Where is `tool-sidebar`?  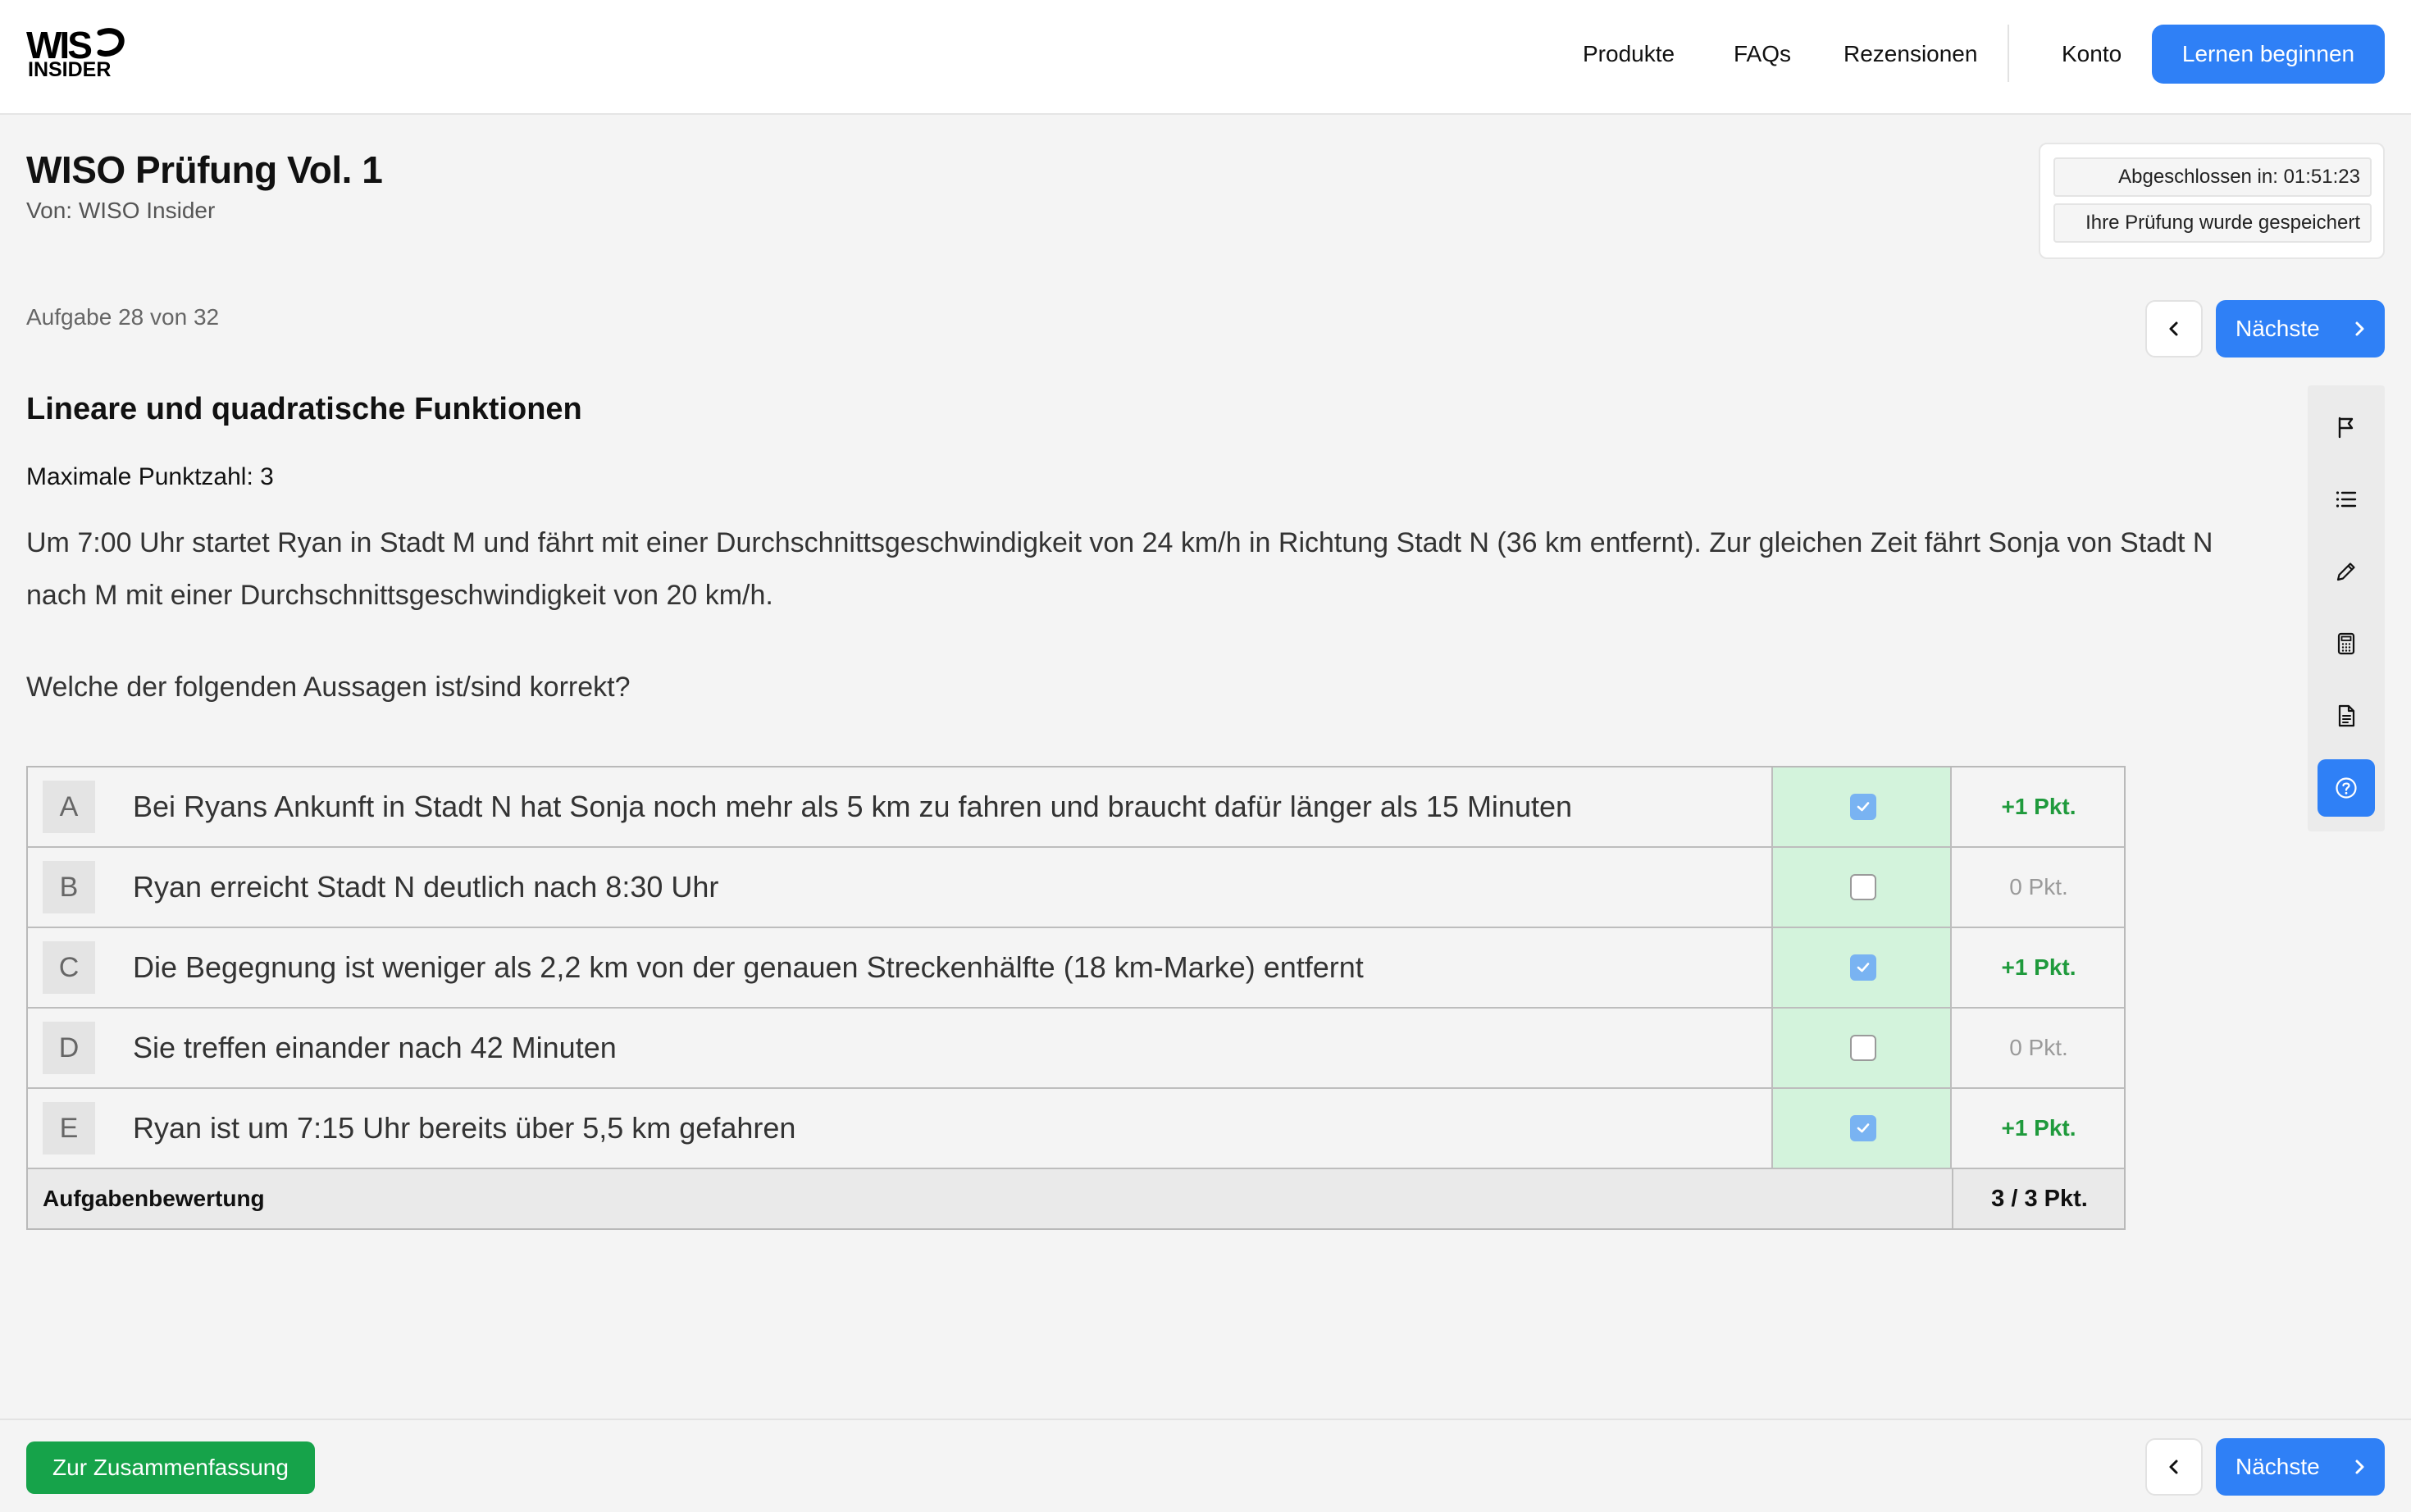
tool-sidebar is located at coordinates (2346, 608).